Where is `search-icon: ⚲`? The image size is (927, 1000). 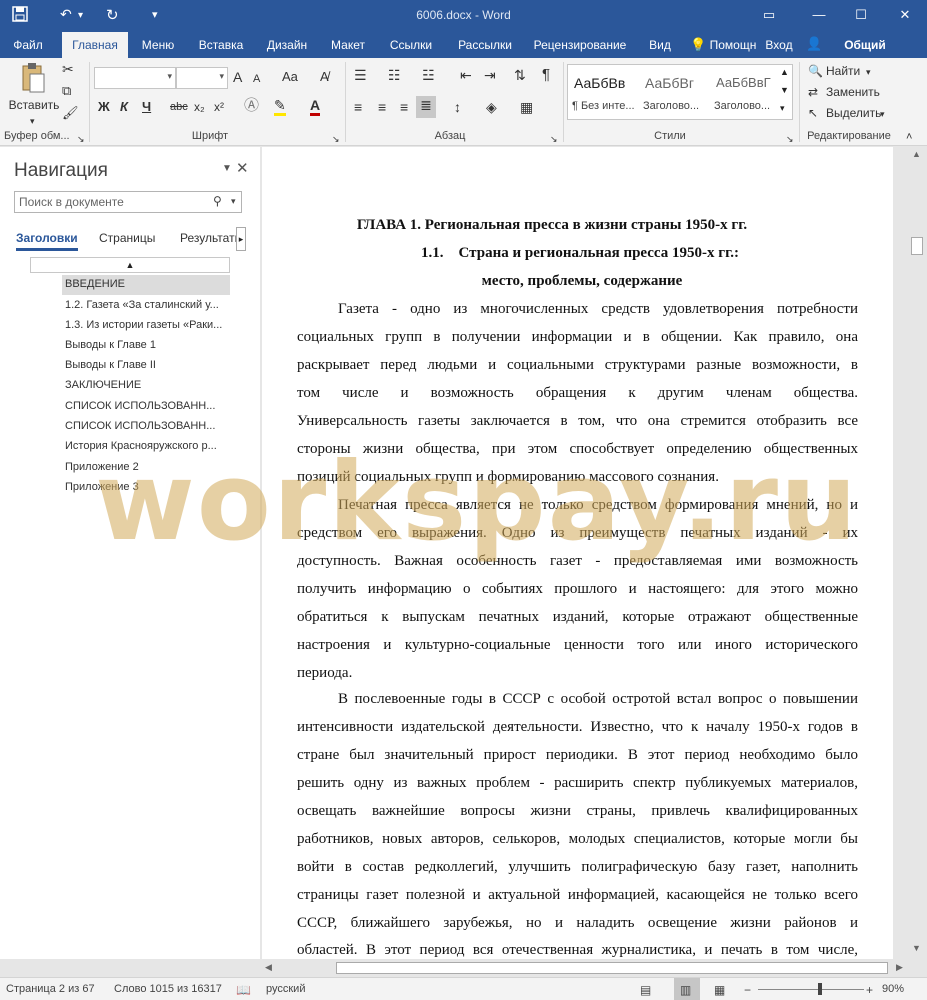 search-icon: ⚲ is located at coordinates (217, 201).